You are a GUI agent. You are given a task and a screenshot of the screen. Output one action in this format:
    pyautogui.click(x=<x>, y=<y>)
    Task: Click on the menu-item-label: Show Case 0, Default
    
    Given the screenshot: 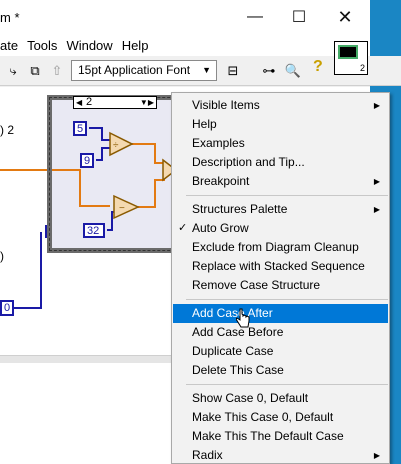 What is the action you would take?
    pyautogui.click(x=250, y=398)
    